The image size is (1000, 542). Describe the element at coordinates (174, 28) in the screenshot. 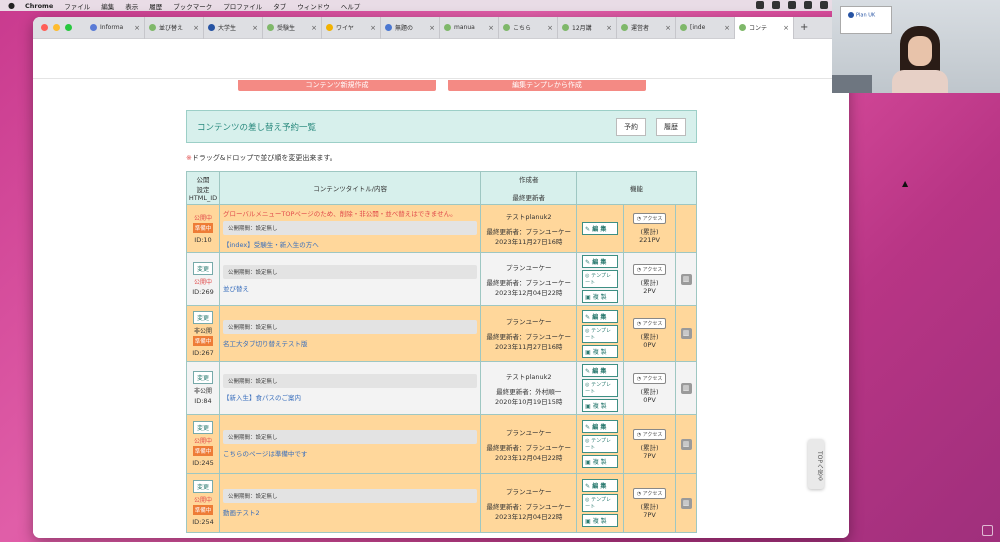

I see `browser-tab: 並び替え ×` at that location.